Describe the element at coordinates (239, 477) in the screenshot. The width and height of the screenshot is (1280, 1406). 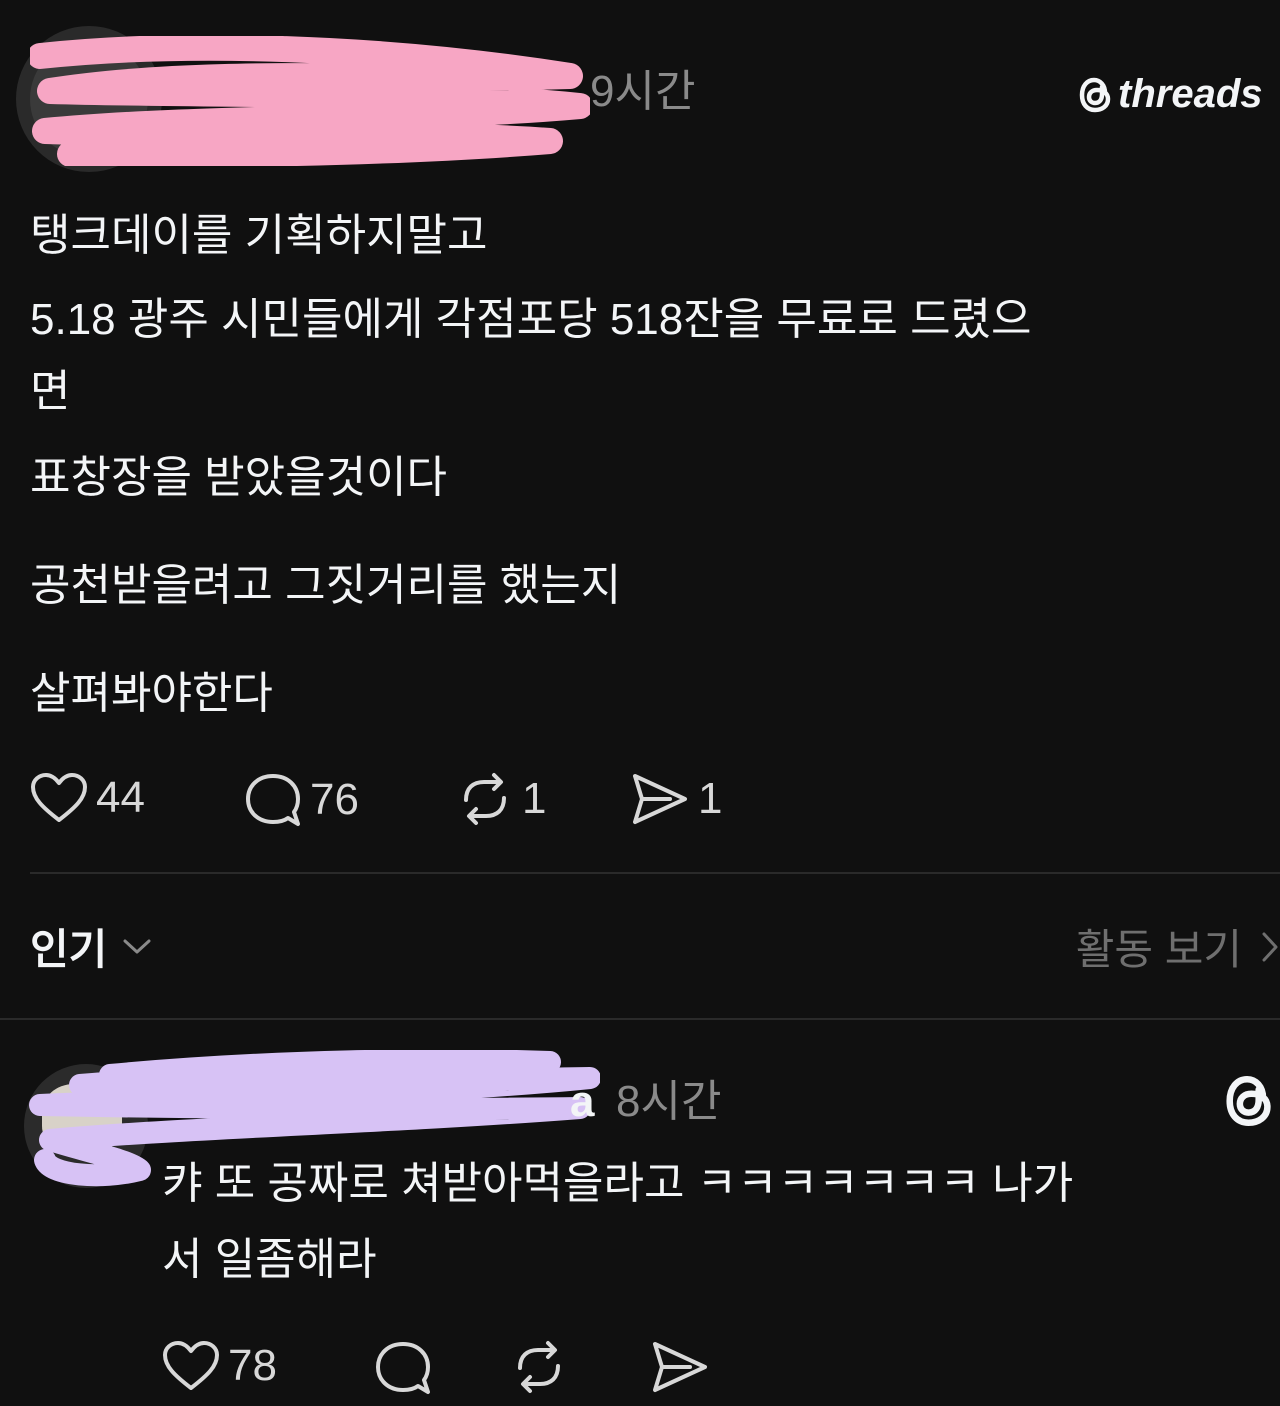
I see `post-text-line: 표창장을 받았을것이다` at that location.